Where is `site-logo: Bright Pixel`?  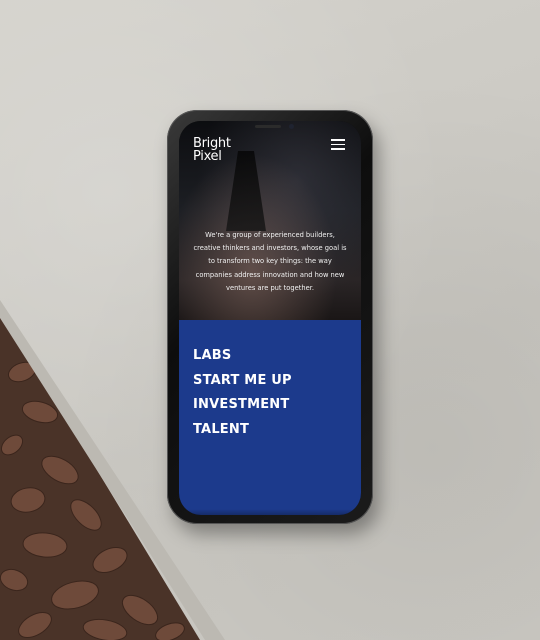 site-logo: Bright Pixel is located at coordinates (212, 150).